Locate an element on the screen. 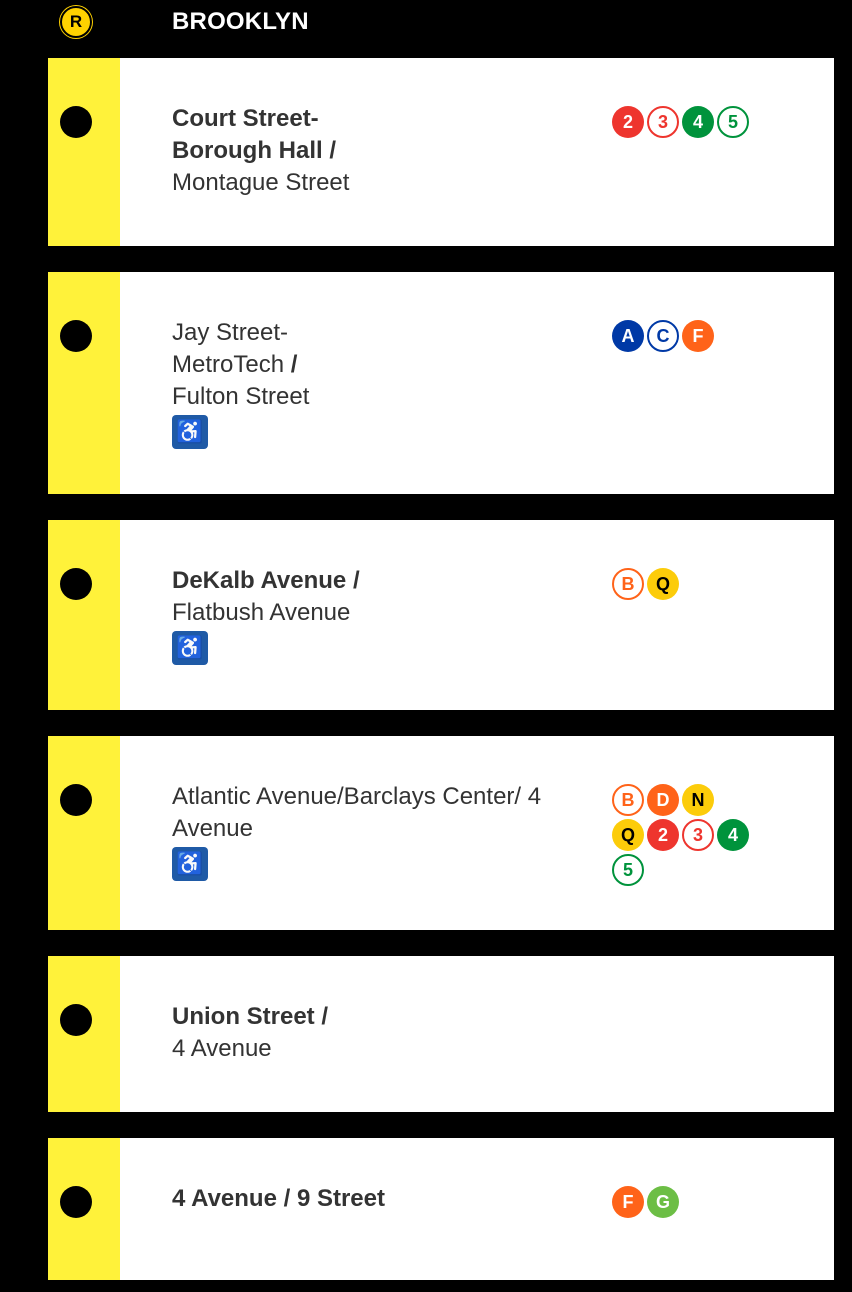  borough-title: BROOKLYN is located at coordinates (240, 21).